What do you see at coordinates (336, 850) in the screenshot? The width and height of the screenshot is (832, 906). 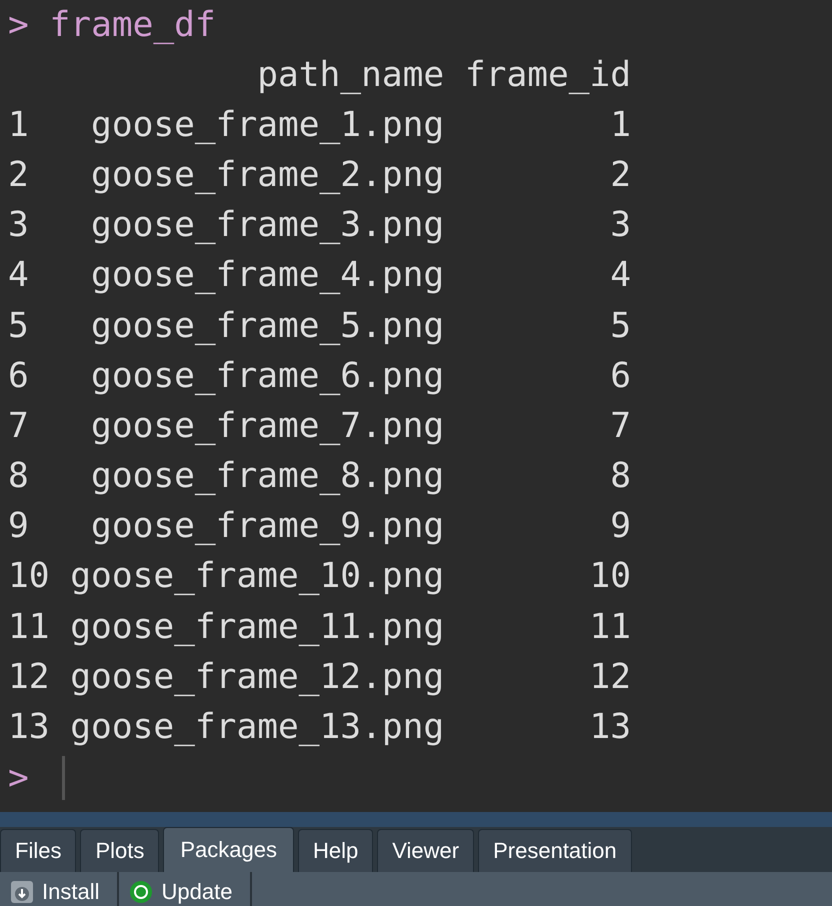 I see `pane-tab: Help` at bounding box center [336, 850].